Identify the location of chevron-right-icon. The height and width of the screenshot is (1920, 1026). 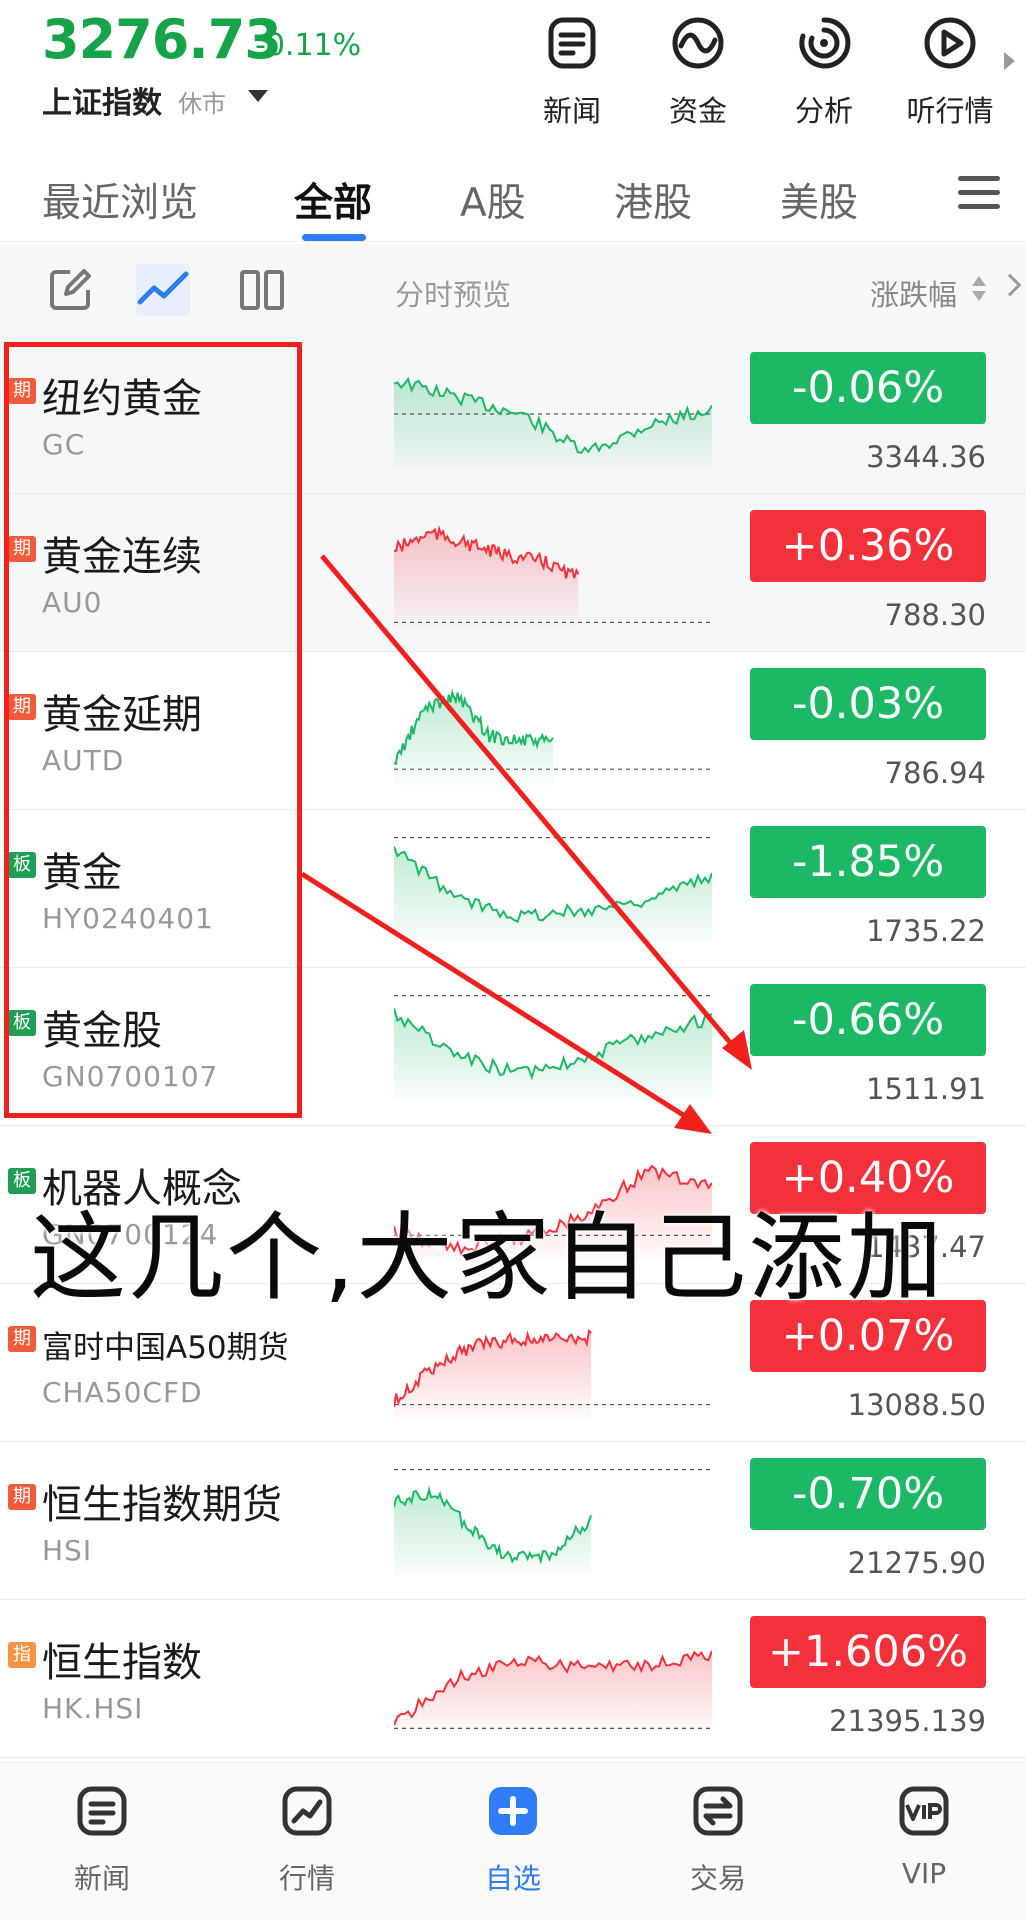
(1010, 285).